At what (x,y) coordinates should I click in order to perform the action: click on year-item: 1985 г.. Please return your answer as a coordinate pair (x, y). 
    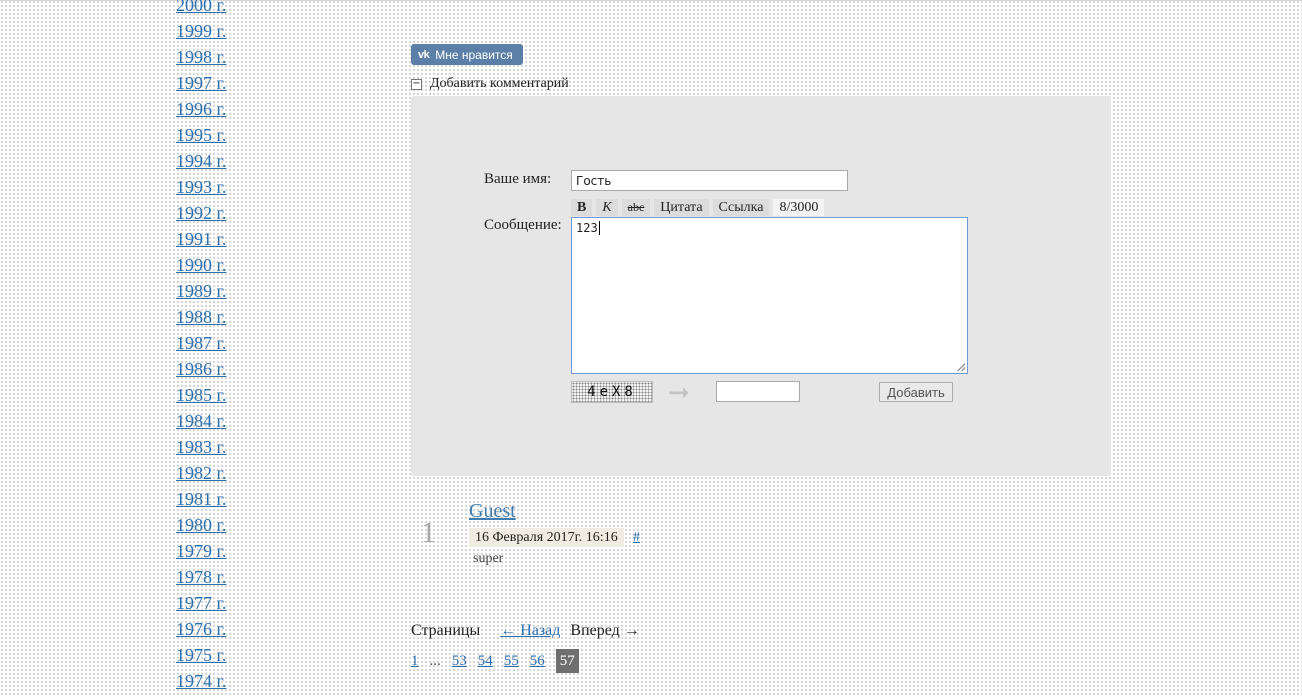
    Looking at the image, I should click on (201, 395).